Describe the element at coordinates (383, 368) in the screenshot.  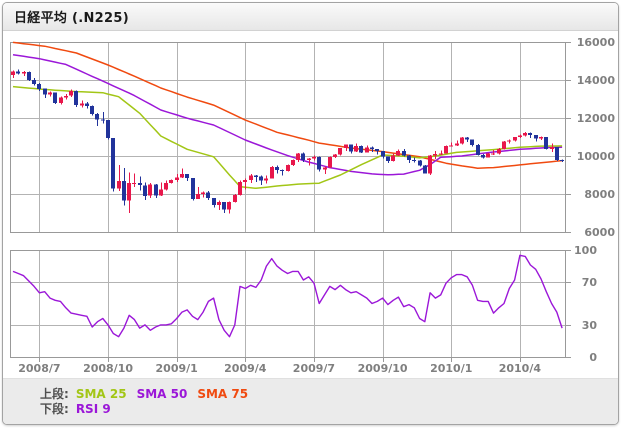
I see `x-tick-label: 2009/10` at that location.